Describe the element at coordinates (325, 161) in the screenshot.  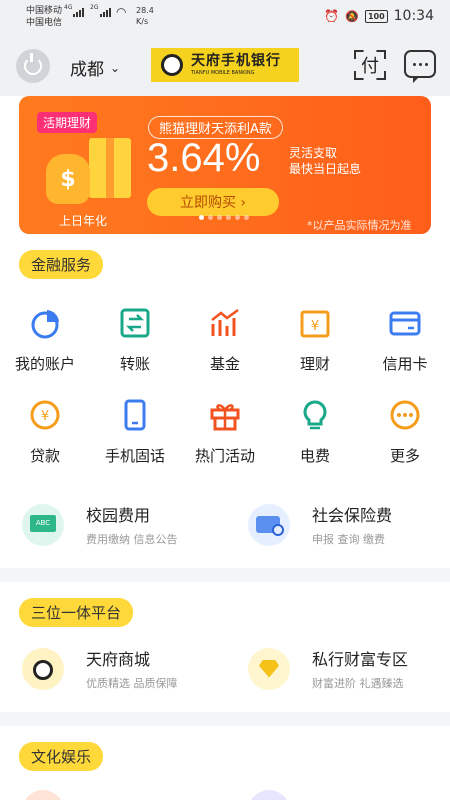
I see `banner-features: 灵活支取 最快当日起息` at that location.